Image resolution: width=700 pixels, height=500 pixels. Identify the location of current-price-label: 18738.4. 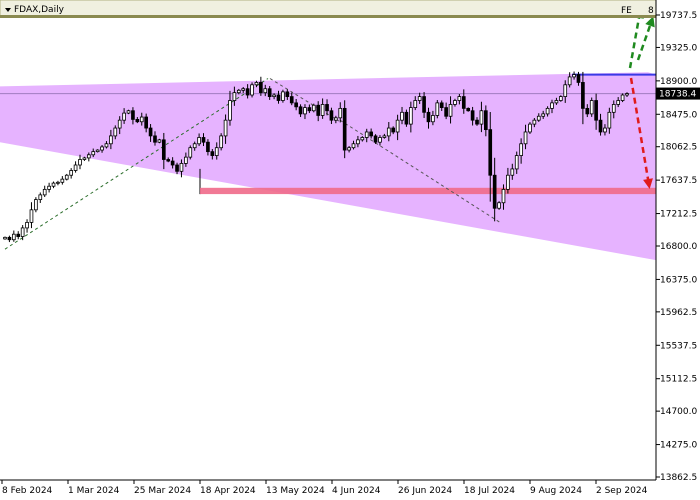
(677, 95).